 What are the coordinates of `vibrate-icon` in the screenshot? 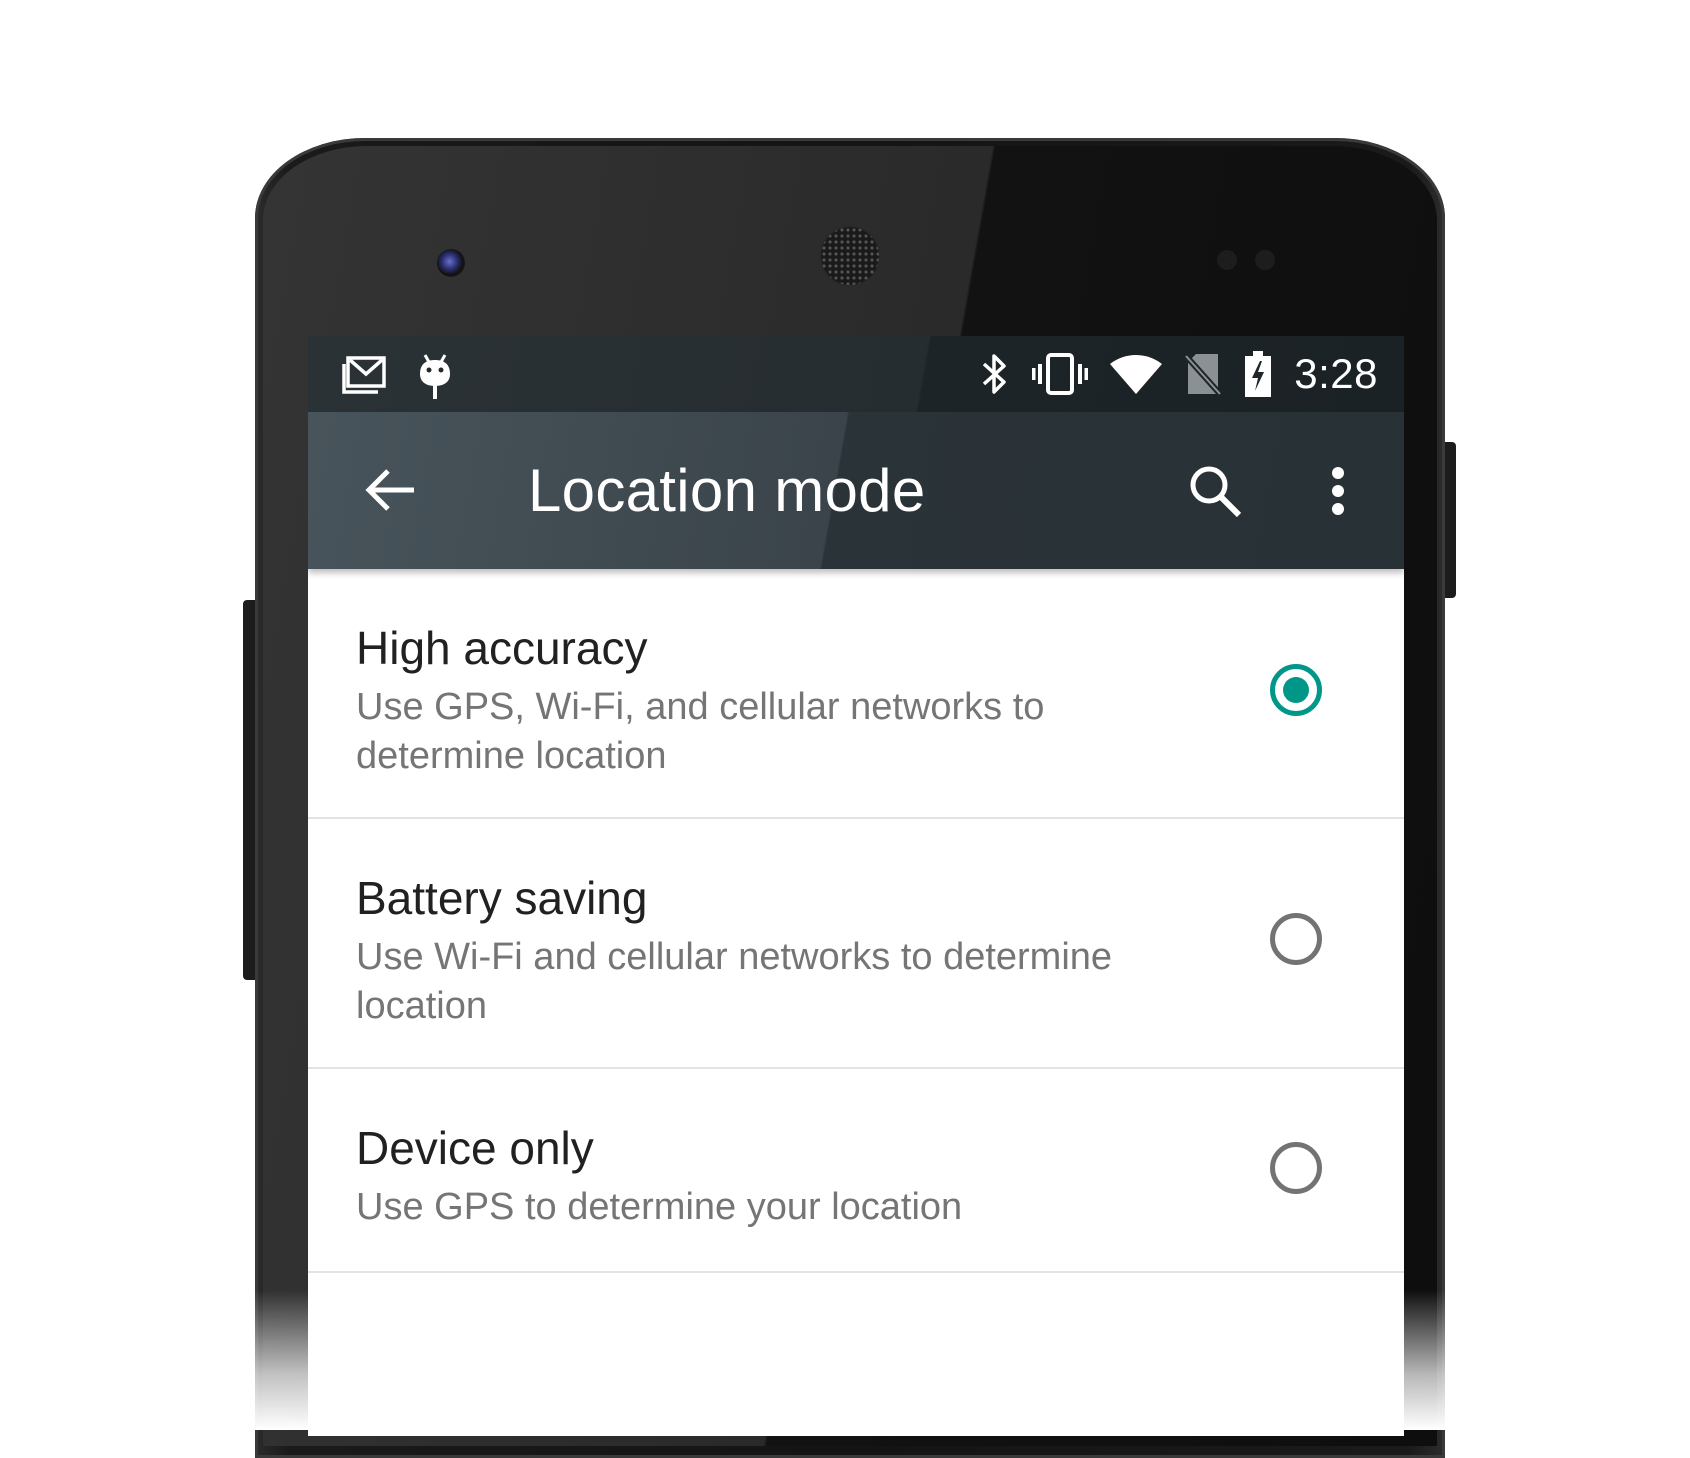 It's located at (1060, 374).